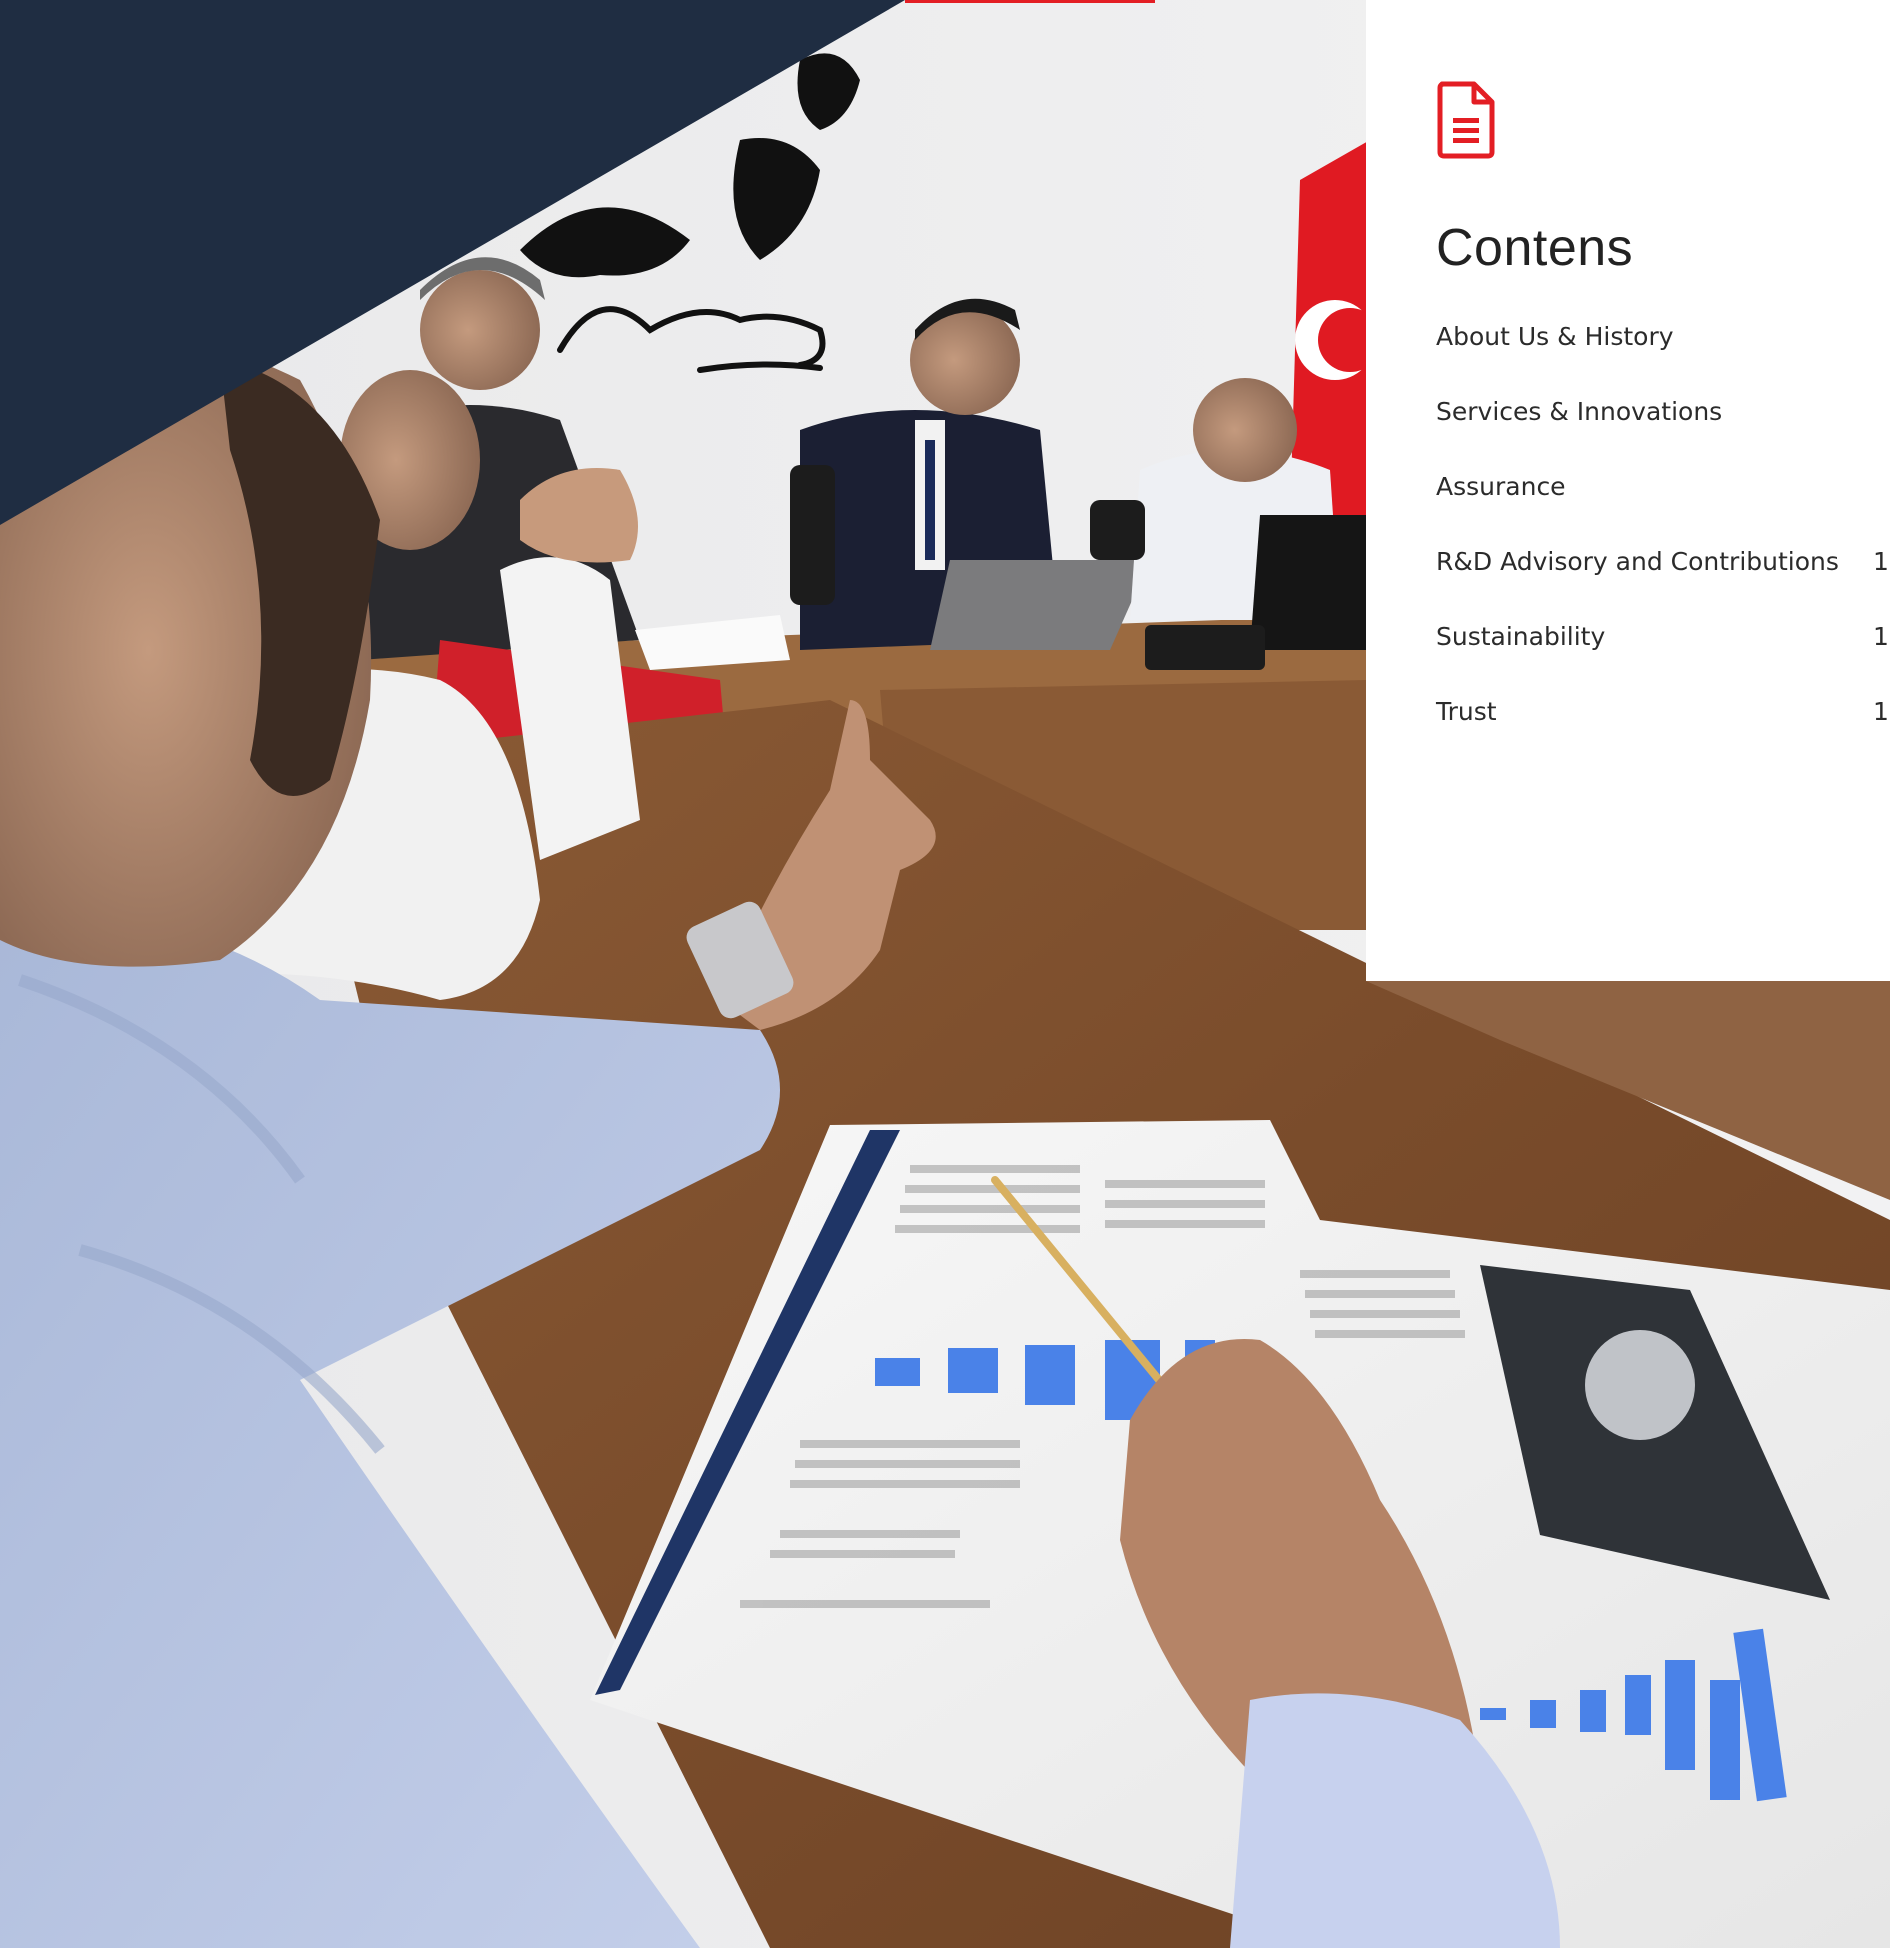 The image size is (1890, 1948). Describe the element at coordinates (1535, 248) in the screenshot. I see `contents-title: Contens` at that location.